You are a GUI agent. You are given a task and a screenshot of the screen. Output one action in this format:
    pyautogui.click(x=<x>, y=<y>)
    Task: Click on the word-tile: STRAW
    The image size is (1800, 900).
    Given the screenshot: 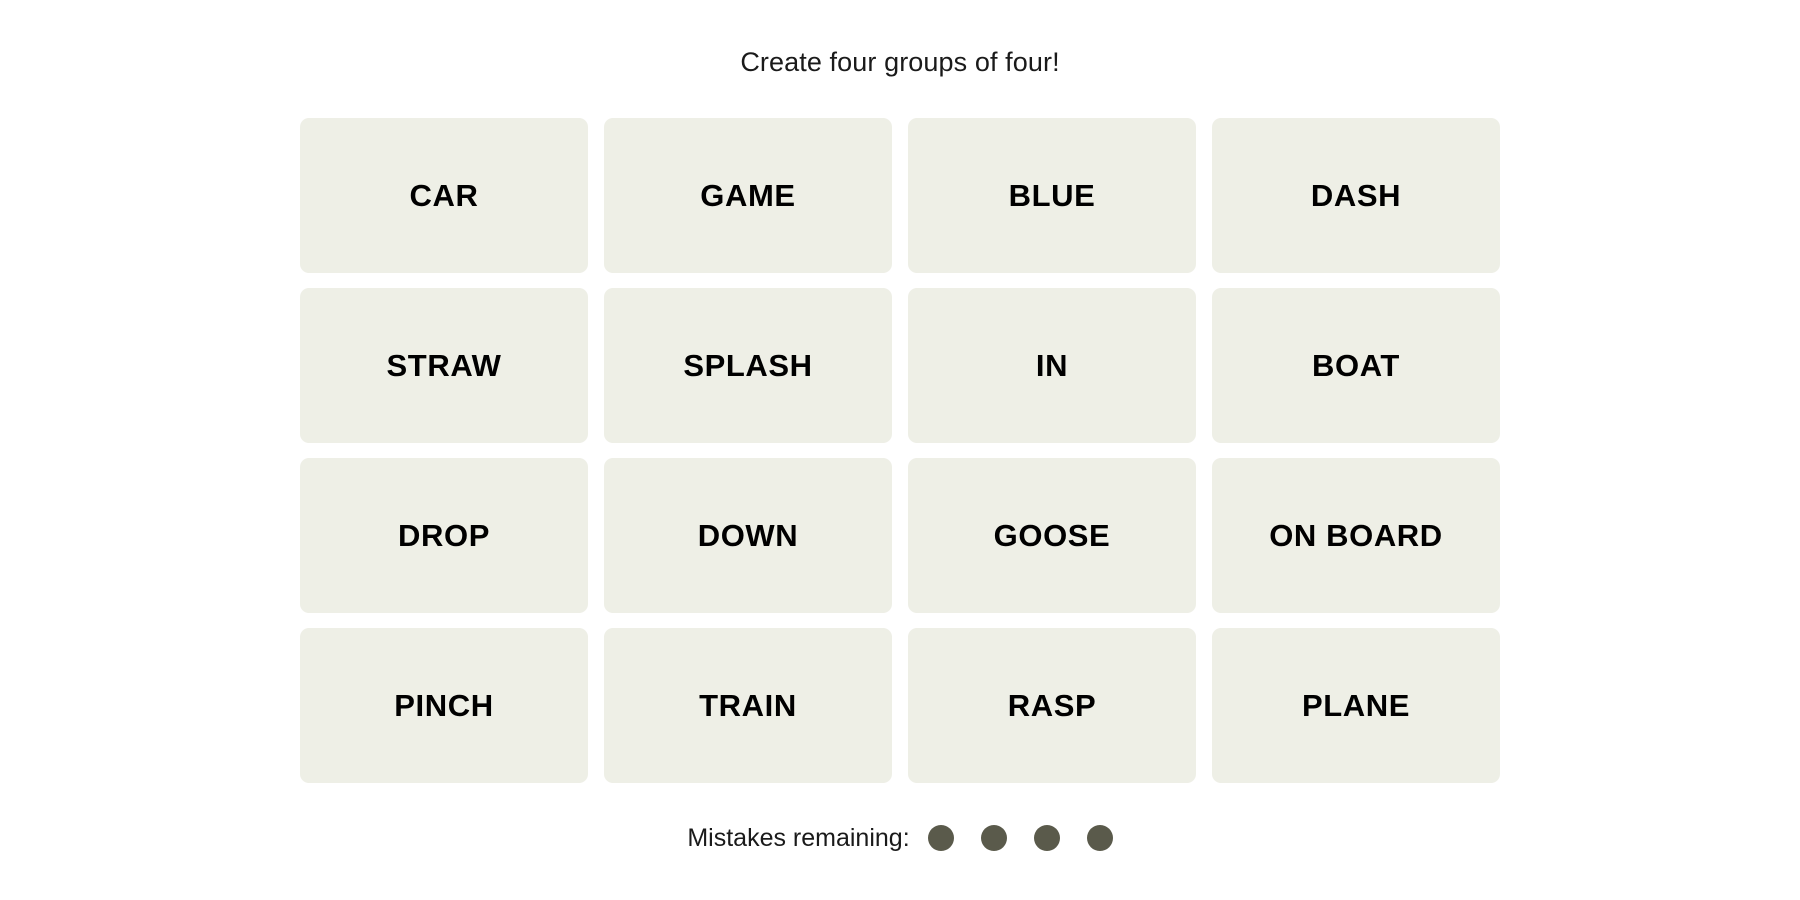 What is the action you would take?
    pyautogui.click(x=444, y=366)
    